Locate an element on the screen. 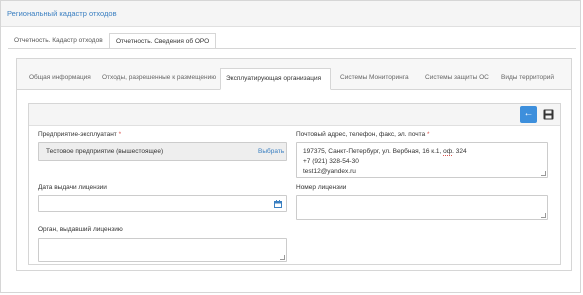 The height and width of the screenshot is (295, 583). enterprise-value: Тестовое предприятие (вышестоящее) is located at coordinates (105, 151).